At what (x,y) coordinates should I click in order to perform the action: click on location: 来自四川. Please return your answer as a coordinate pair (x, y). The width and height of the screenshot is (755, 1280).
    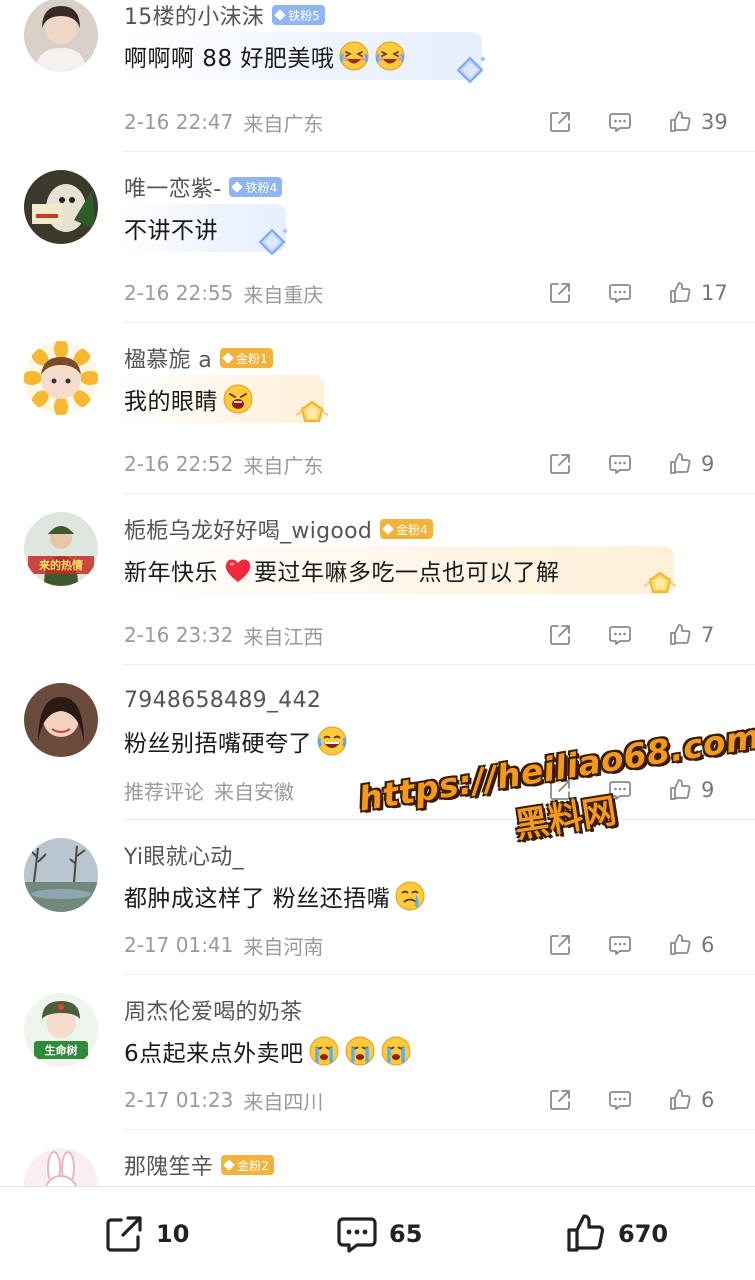
    Looking at the image, I should click on (283, 1101).